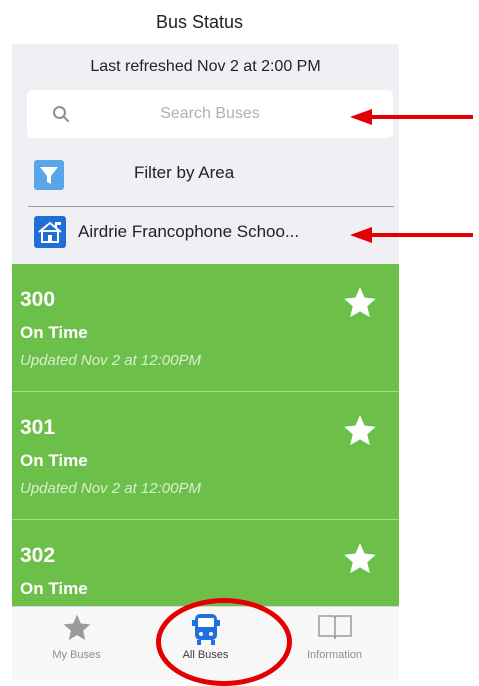 The width and height of the screenshot is (479, 686). Describe the element at coordinates (205, 563) in the screenshot. I see `bus-card: 302 On Time` at that location.